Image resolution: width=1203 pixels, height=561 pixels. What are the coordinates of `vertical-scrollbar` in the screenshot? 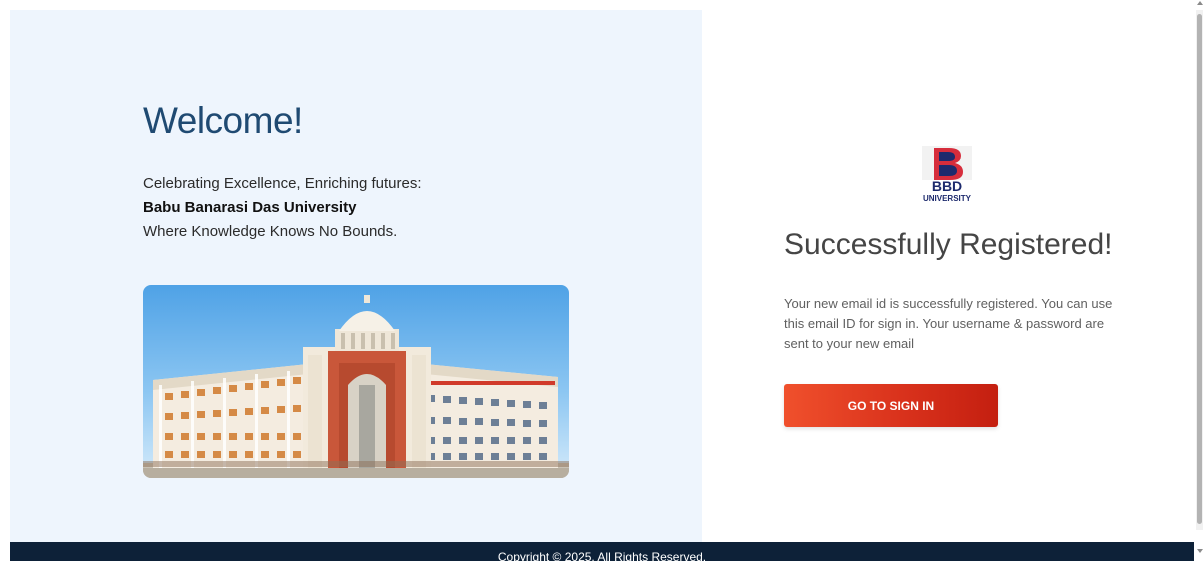 It's located at (1199, 270).